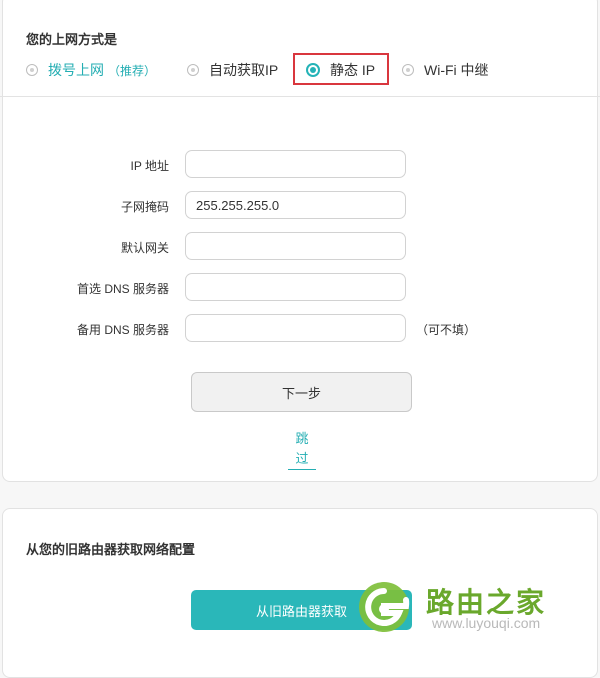  Describe the element at coordinates (295, 205) in the screenshot. I see `subnet-mask-input` at that location.